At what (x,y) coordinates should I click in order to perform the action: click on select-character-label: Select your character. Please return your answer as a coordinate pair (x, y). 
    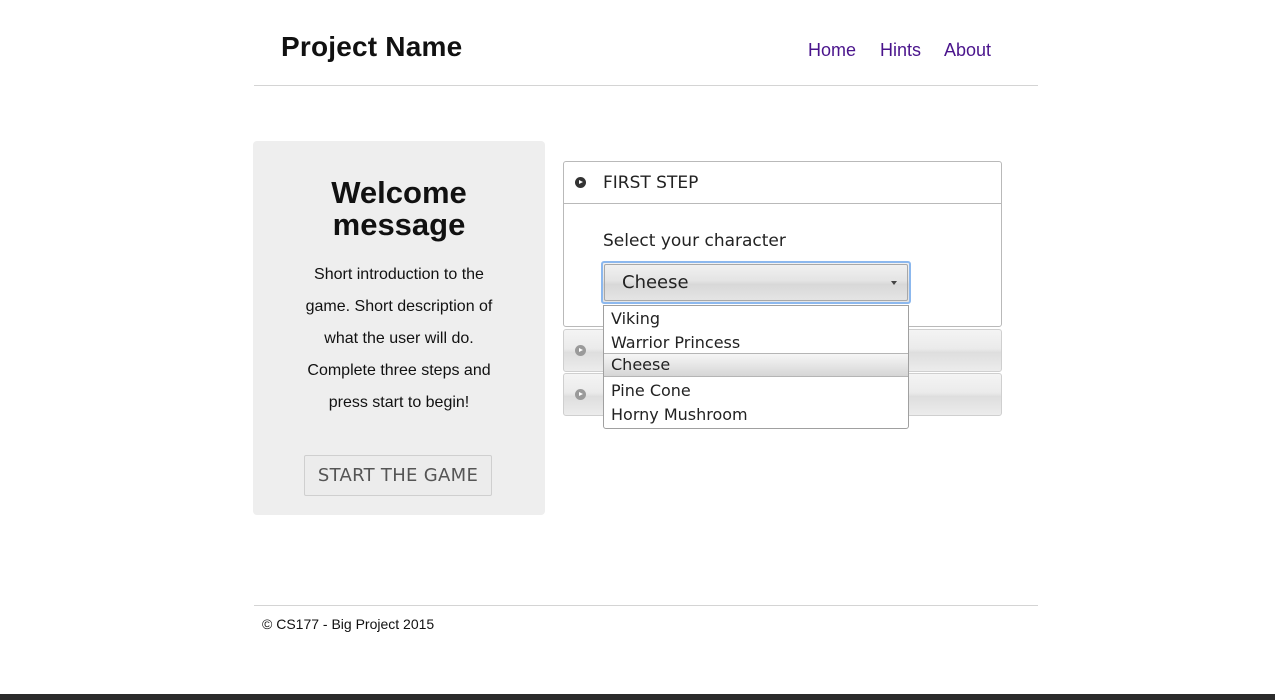
    Looking at the image, I should click on (694, 241).